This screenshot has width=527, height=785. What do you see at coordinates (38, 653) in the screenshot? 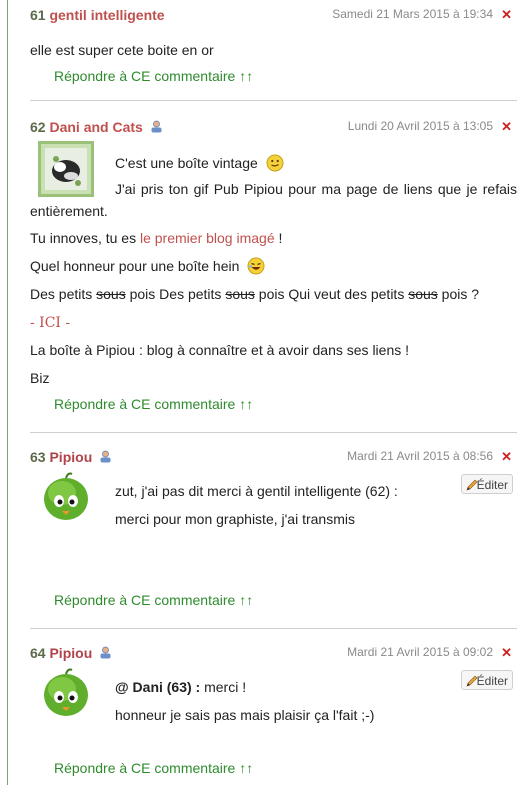
I see `comment-number: 64` at bounding box center [38, 653].